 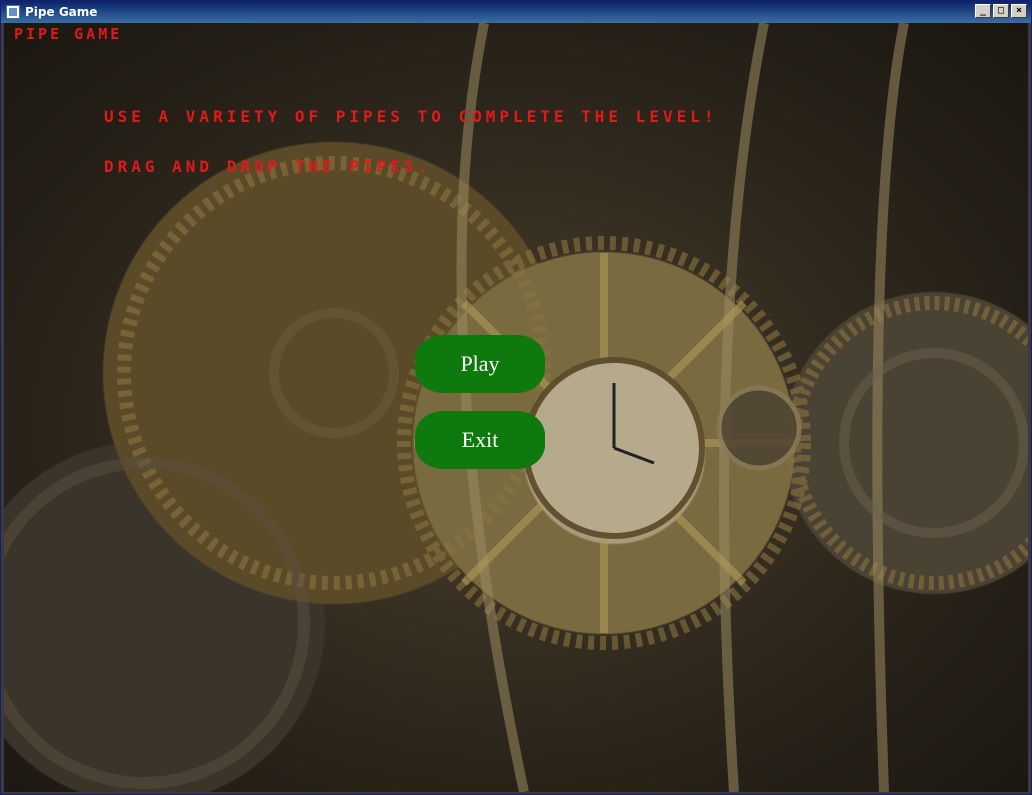 I want to click on window-controls: _ □ ×, so click(x=1001, y=11).